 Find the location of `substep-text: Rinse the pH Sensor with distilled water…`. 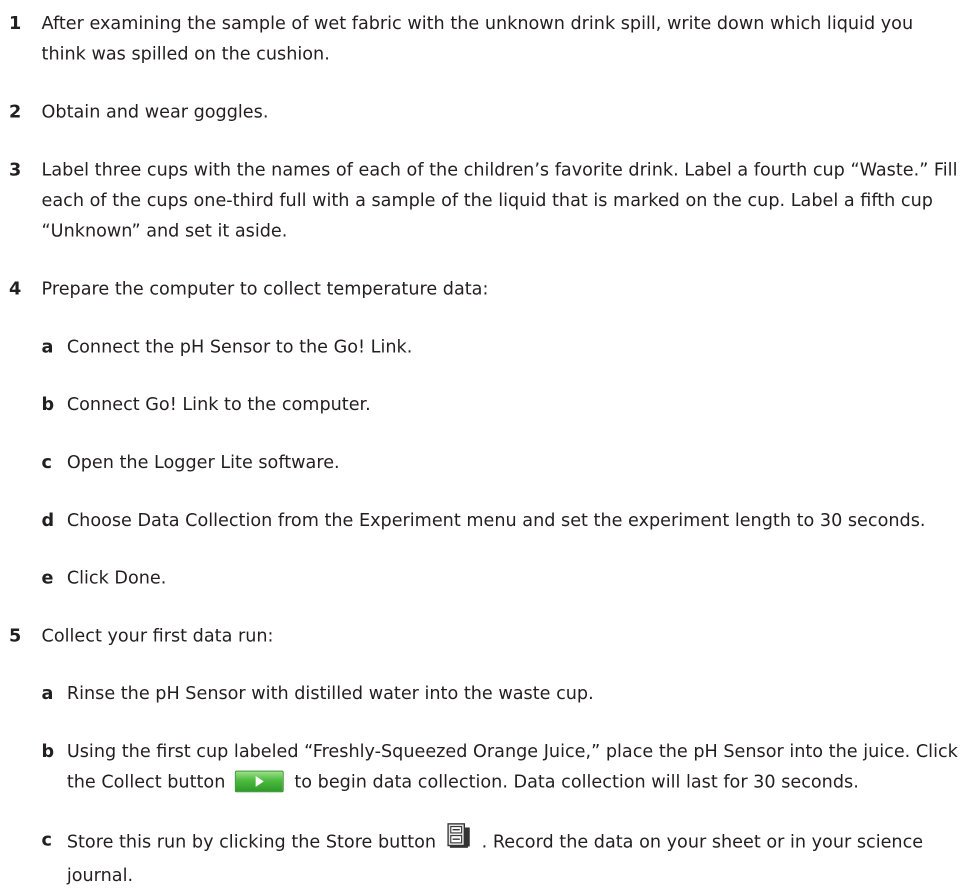

substep-text: Rinse the pH Sensor with distilled water… is located at coordinates (330, 693).